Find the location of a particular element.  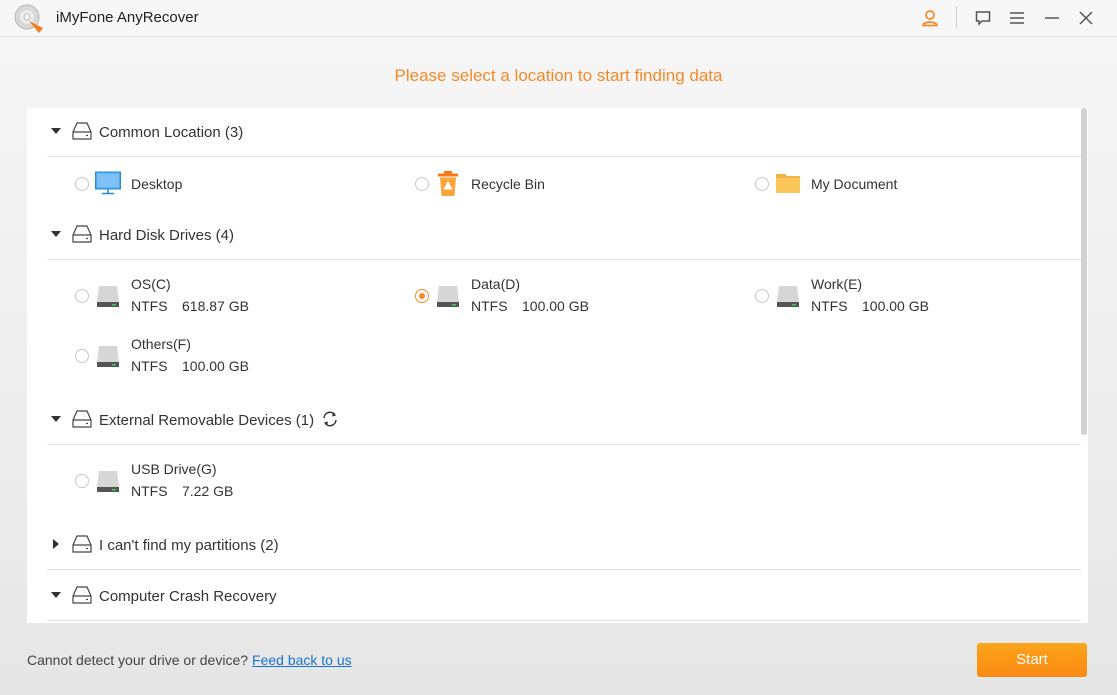

user-icon is located at coordinates (930, 18).